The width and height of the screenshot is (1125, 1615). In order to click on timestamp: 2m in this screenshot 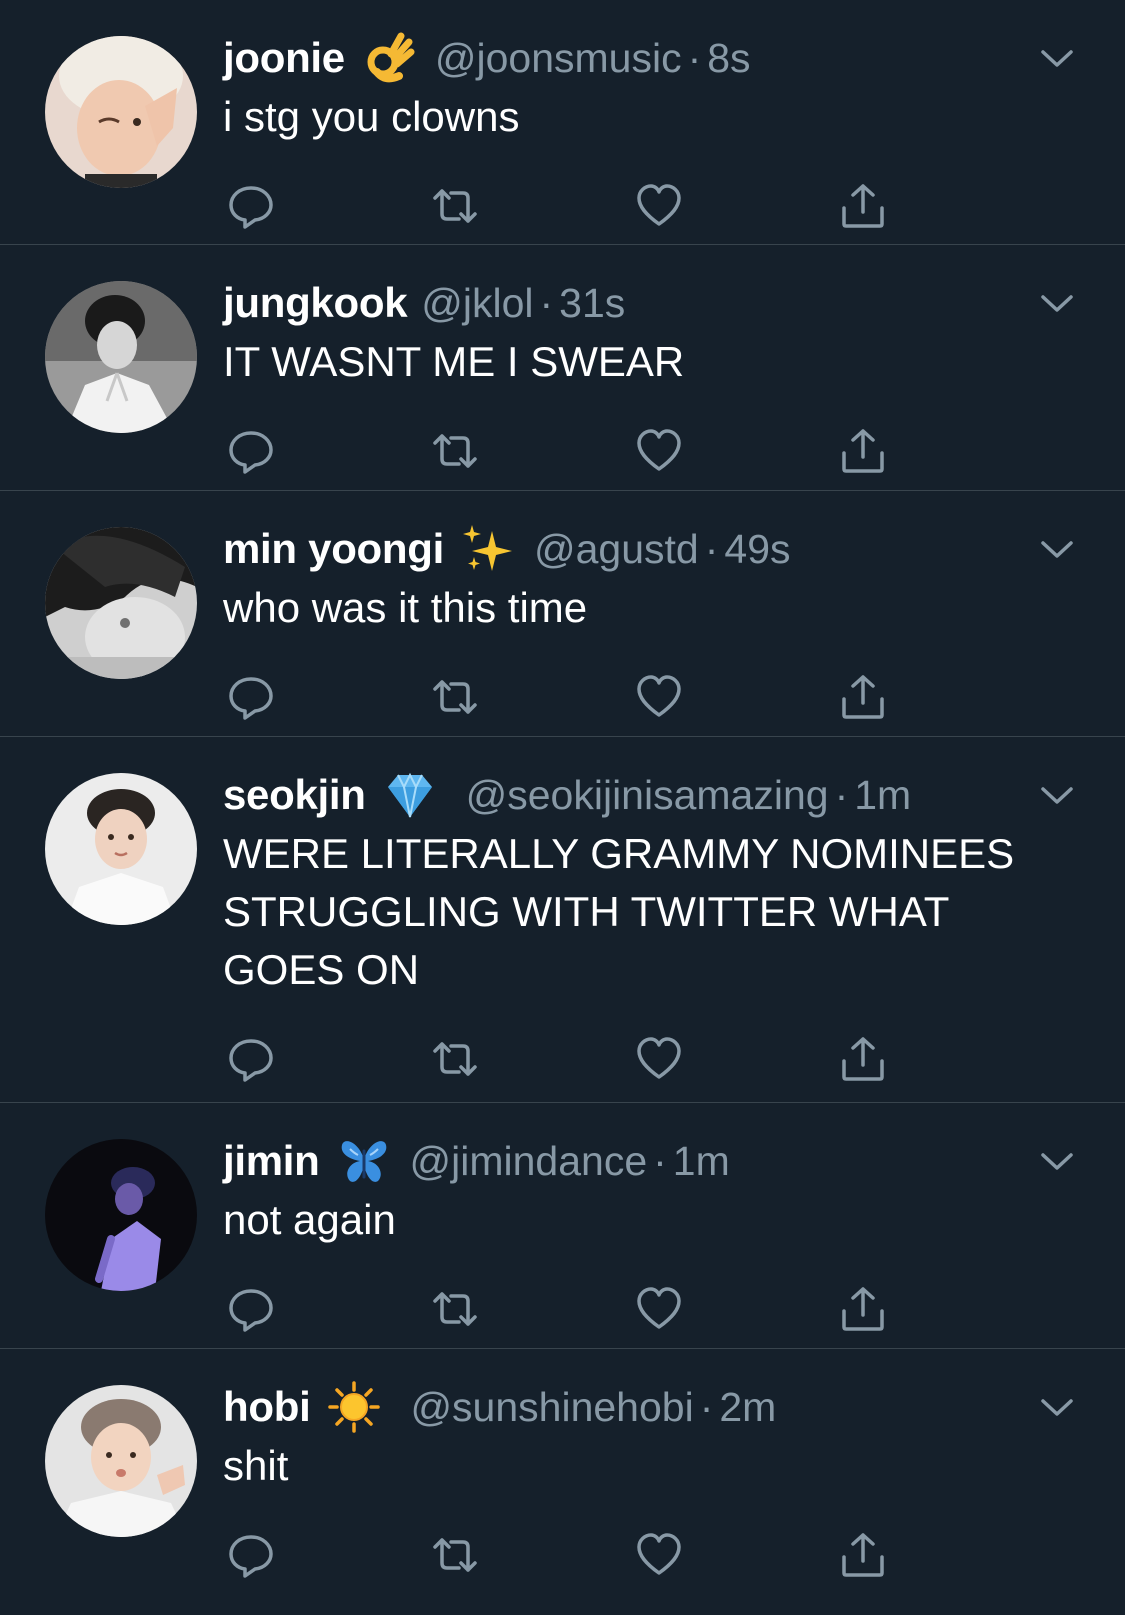, I will do `click(747, 1407)`.